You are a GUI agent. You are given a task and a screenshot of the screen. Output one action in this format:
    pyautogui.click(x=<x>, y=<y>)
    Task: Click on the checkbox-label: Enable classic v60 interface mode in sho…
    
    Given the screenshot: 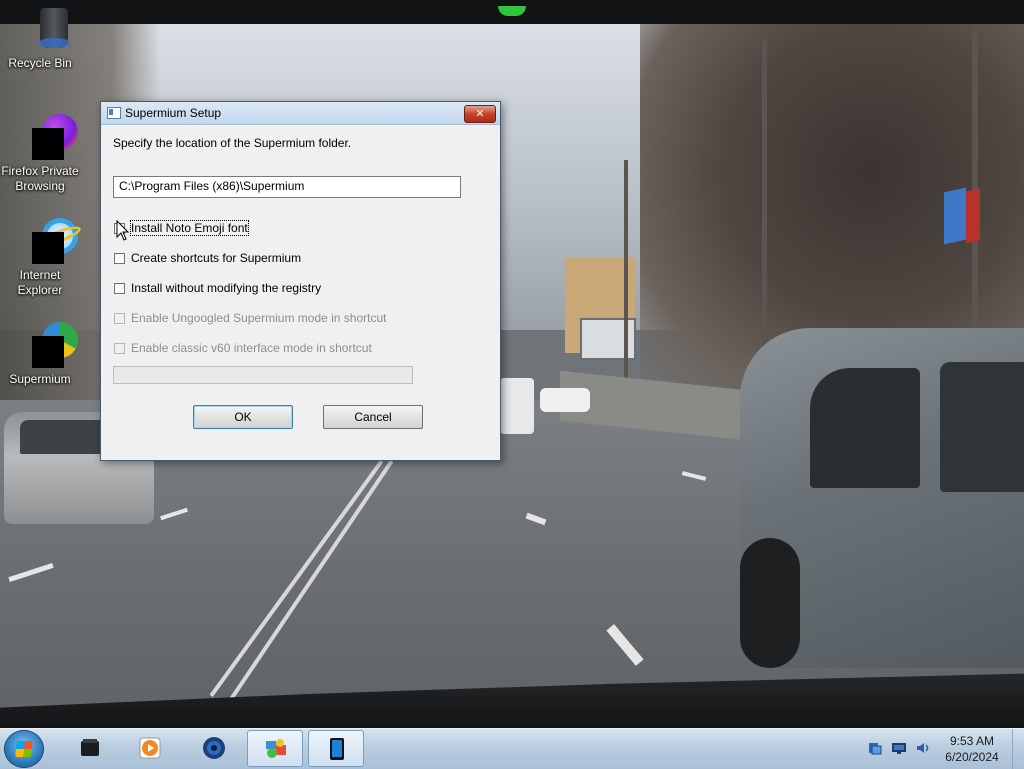 What is the action you would take?
    pyautogui.click(x=251, y=348)
    